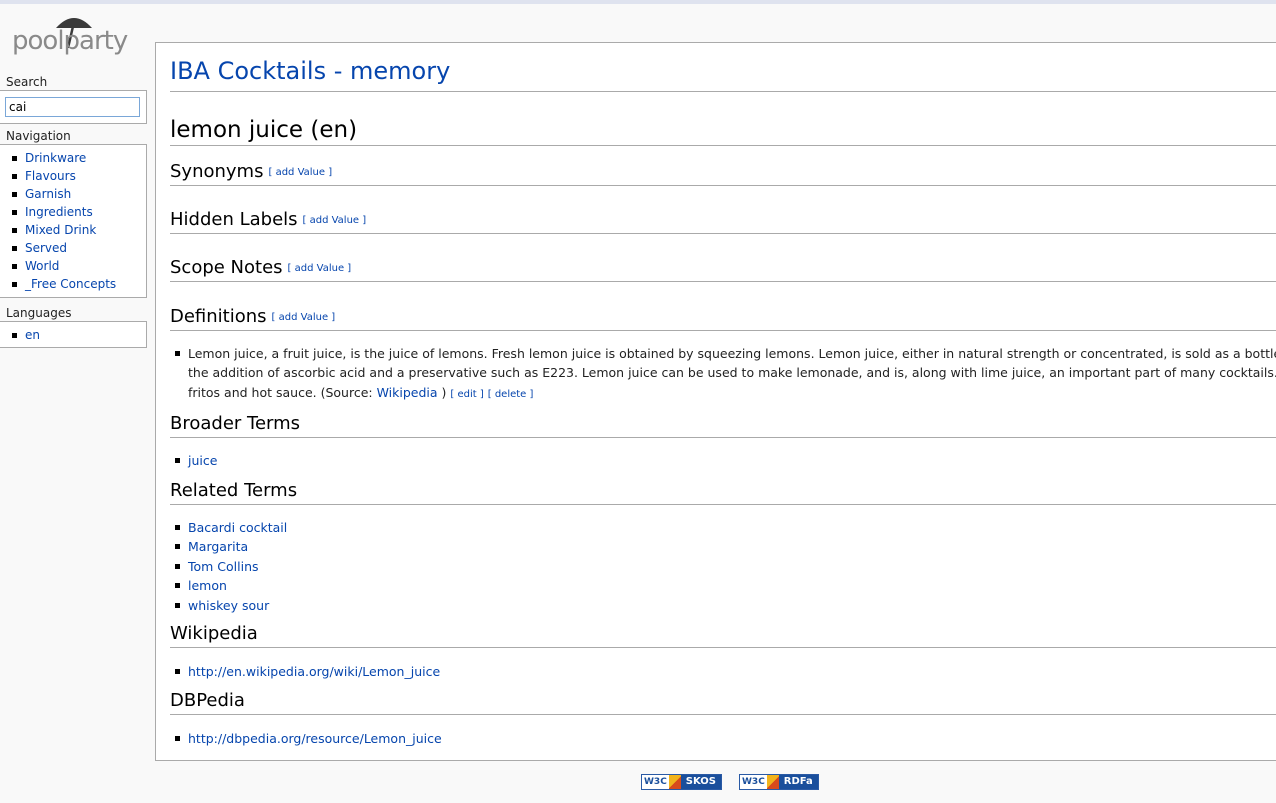  Describe the element at coordinates (723, 318) in the screenshot. I see `definitions-heading: Definitions [ add Value ]` at that location.